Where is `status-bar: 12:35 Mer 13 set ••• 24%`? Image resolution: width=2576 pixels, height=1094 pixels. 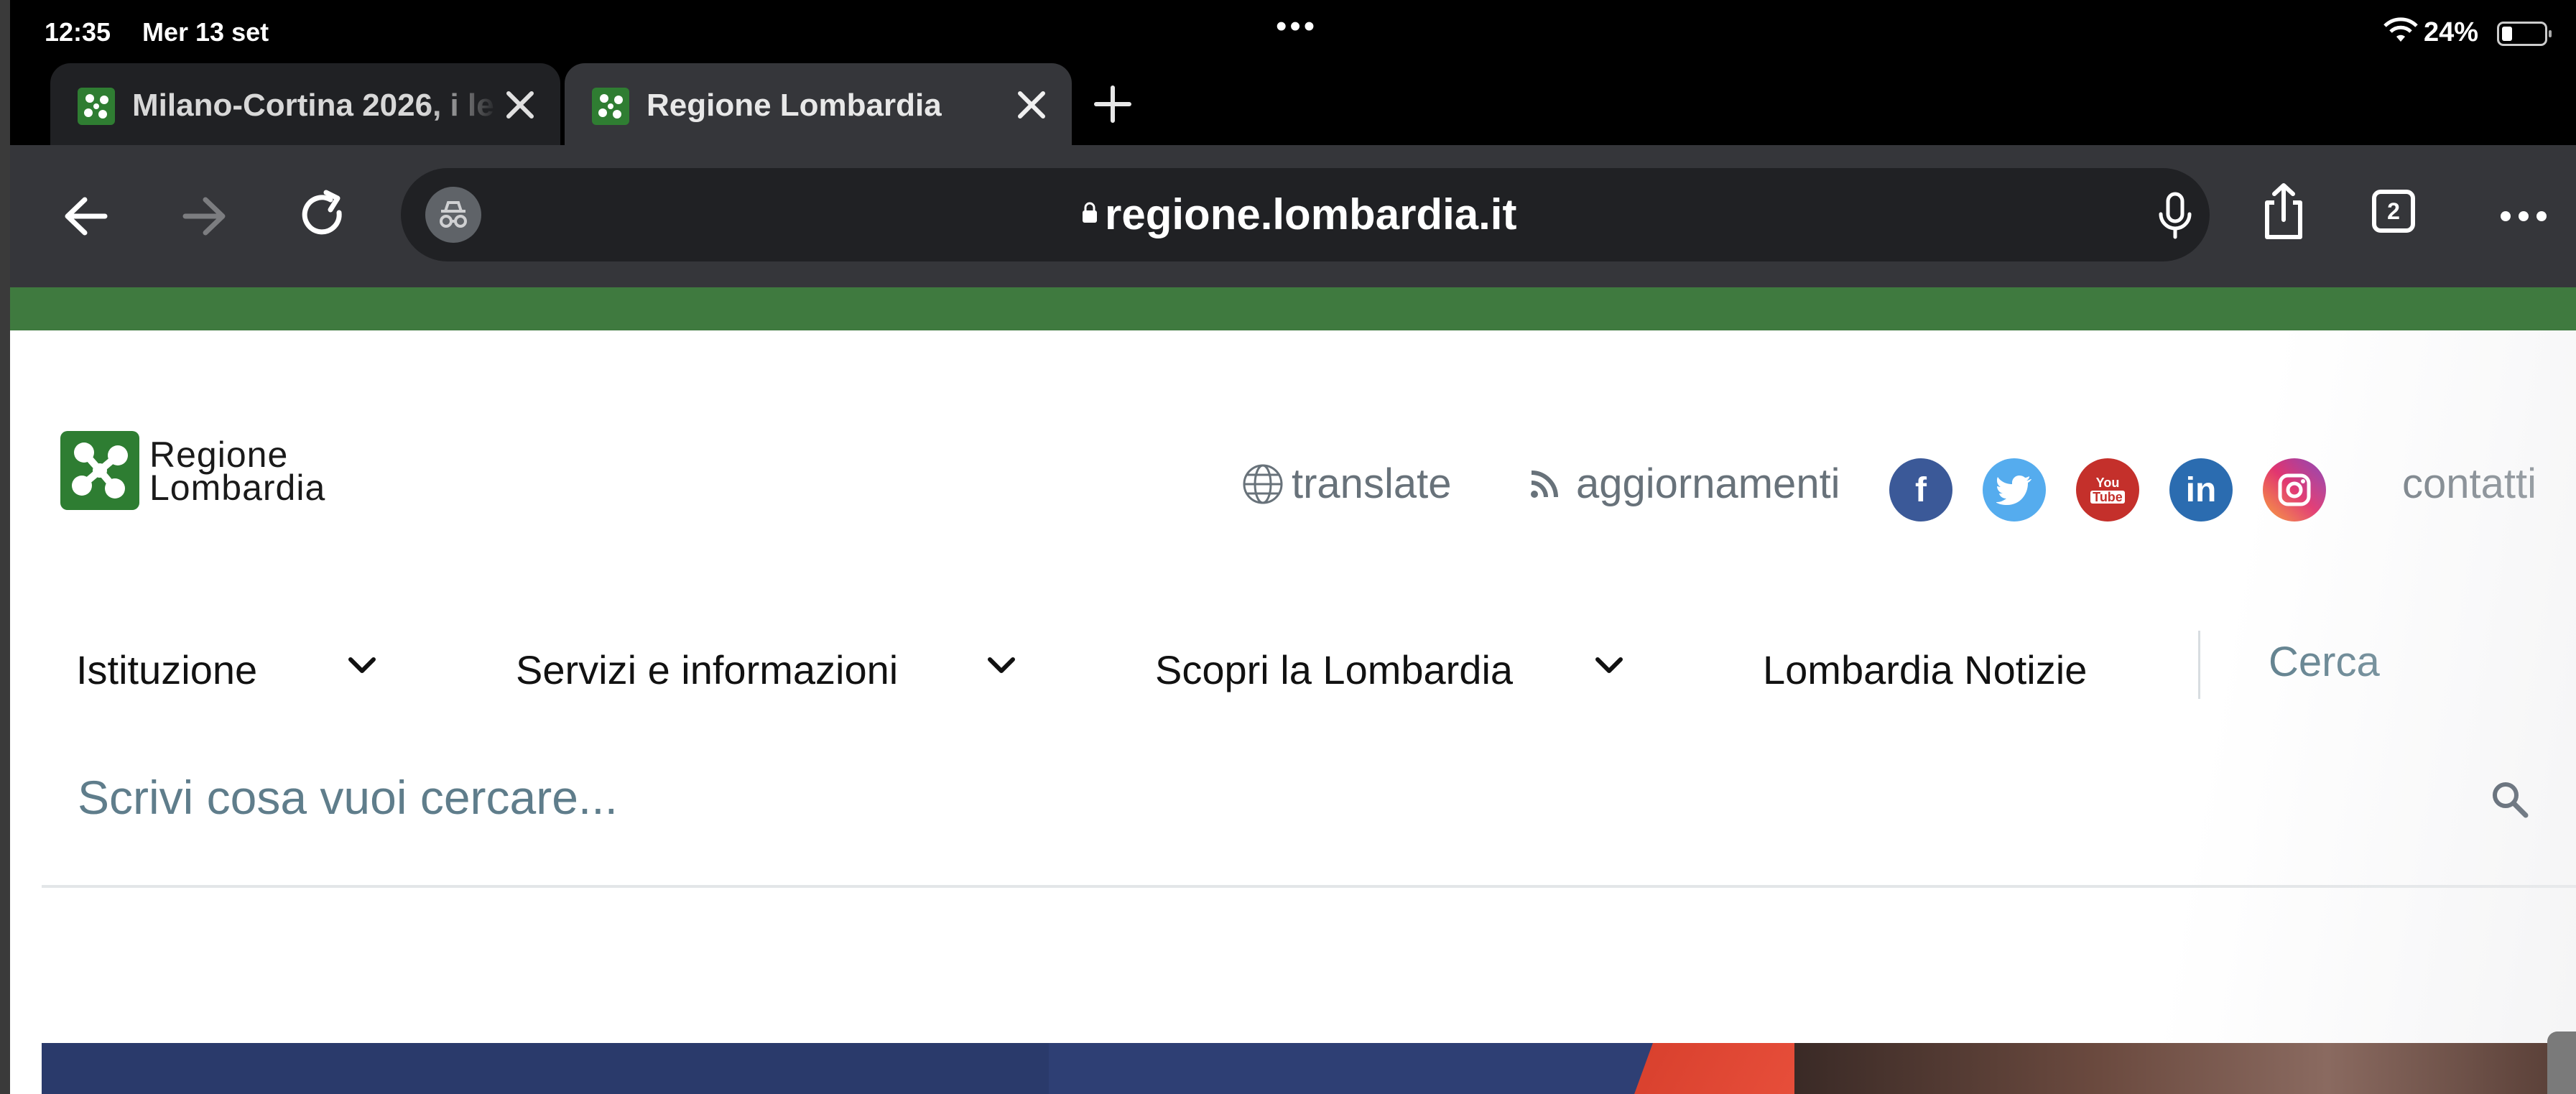 status-bar: 12:35 Mer 13 set ••• 24% is located at coordinates (1293, 32).